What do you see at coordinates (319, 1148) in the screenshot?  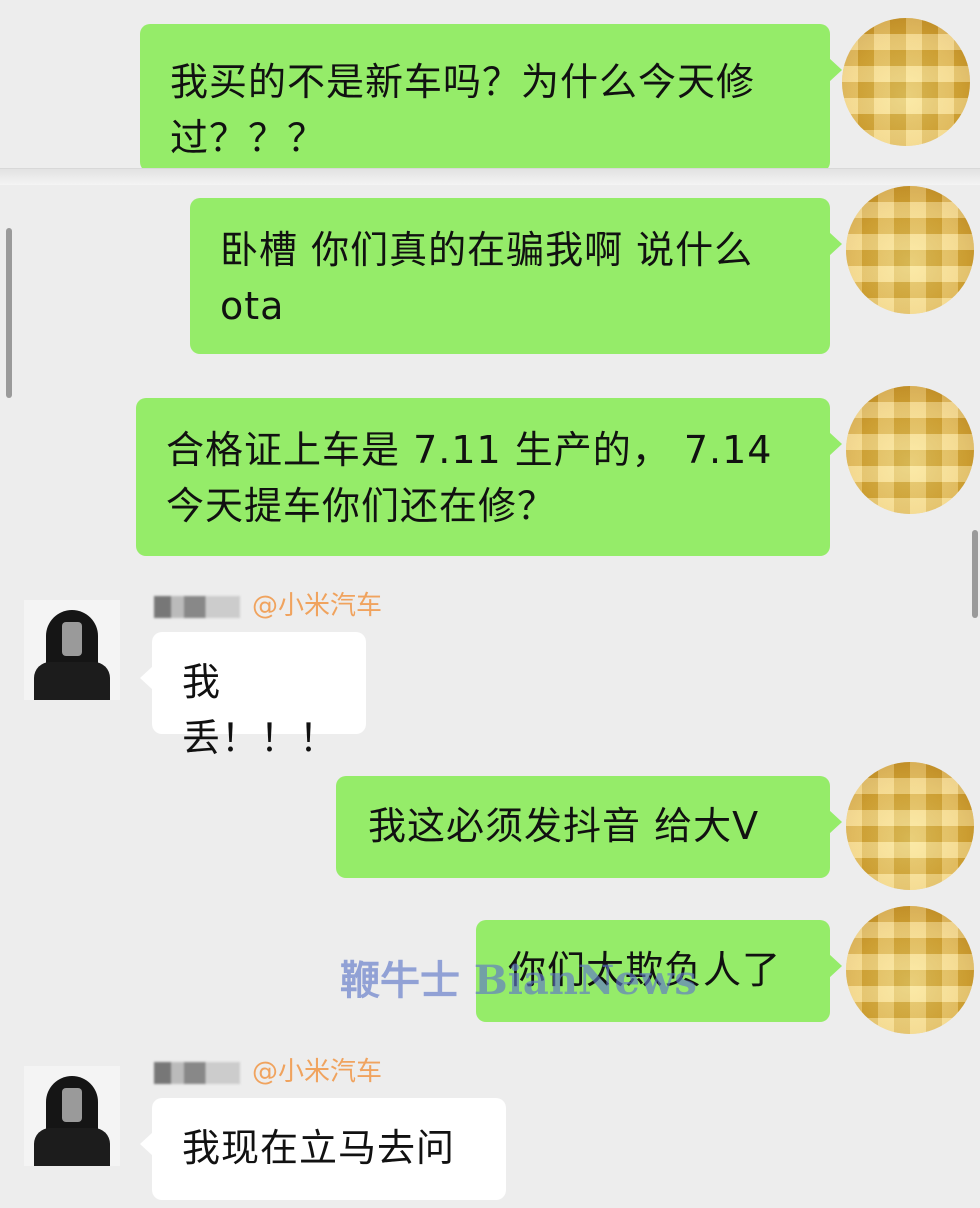 I see `message-text: 我现在立马去问` at bounding box center [319, 1148].